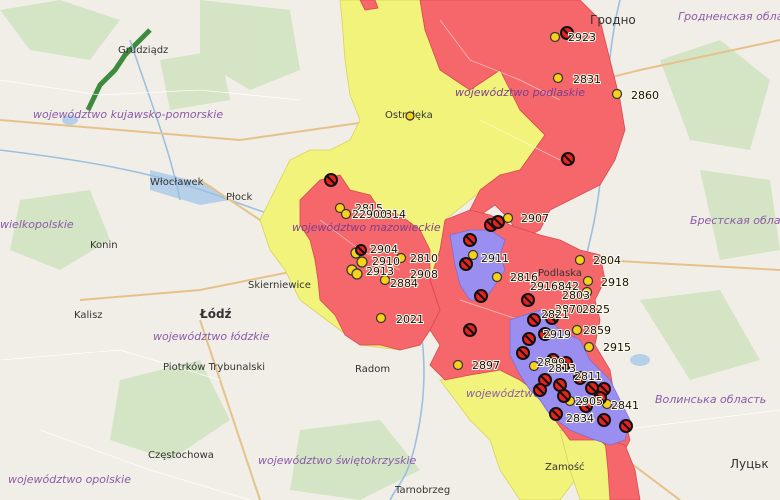  I want to click on region-brestskaya: Брестская обла, so click(735, 220).